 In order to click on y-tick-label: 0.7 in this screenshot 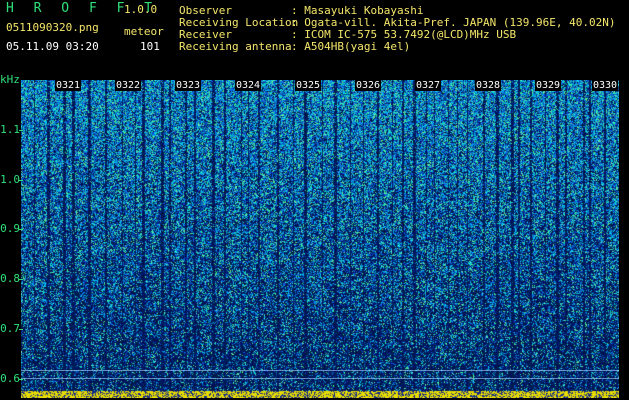, I will do `click(10, 328)`.